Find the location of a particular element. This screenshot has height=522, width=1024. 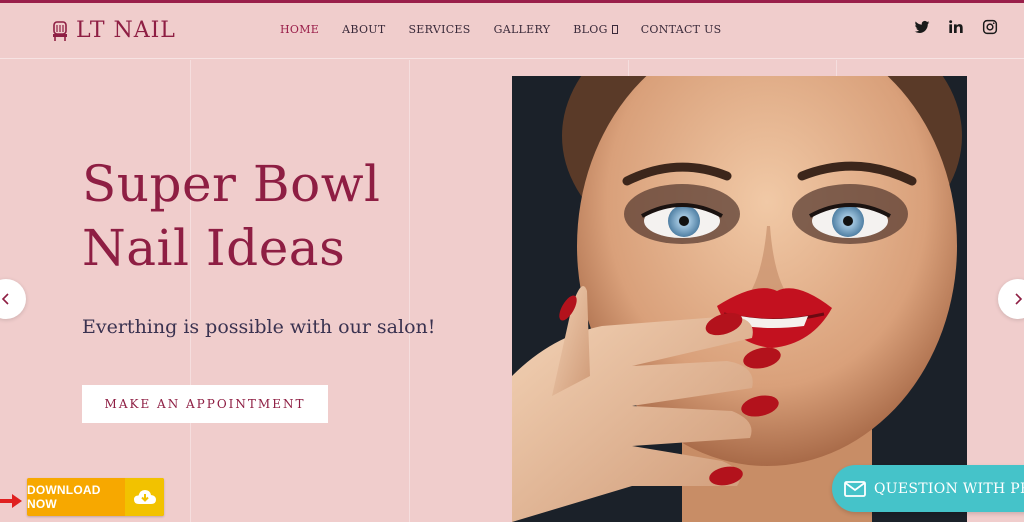

slider-next-button is located at coordinates (1011, 299).